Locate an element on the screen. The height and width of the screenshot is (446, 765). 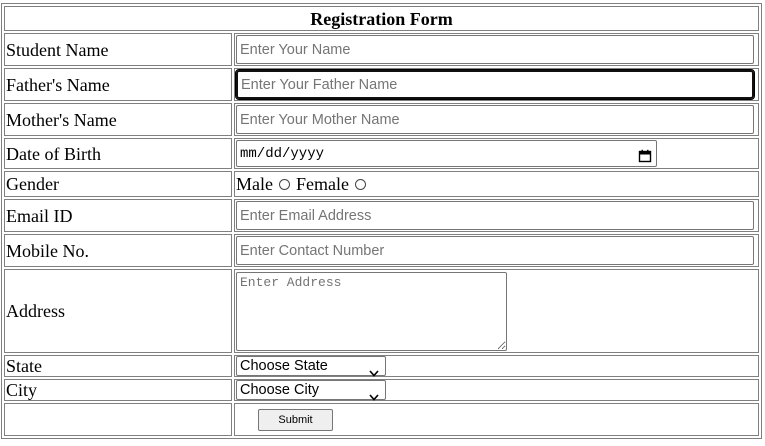
address-label: Address is located at coordinates (118, 311).